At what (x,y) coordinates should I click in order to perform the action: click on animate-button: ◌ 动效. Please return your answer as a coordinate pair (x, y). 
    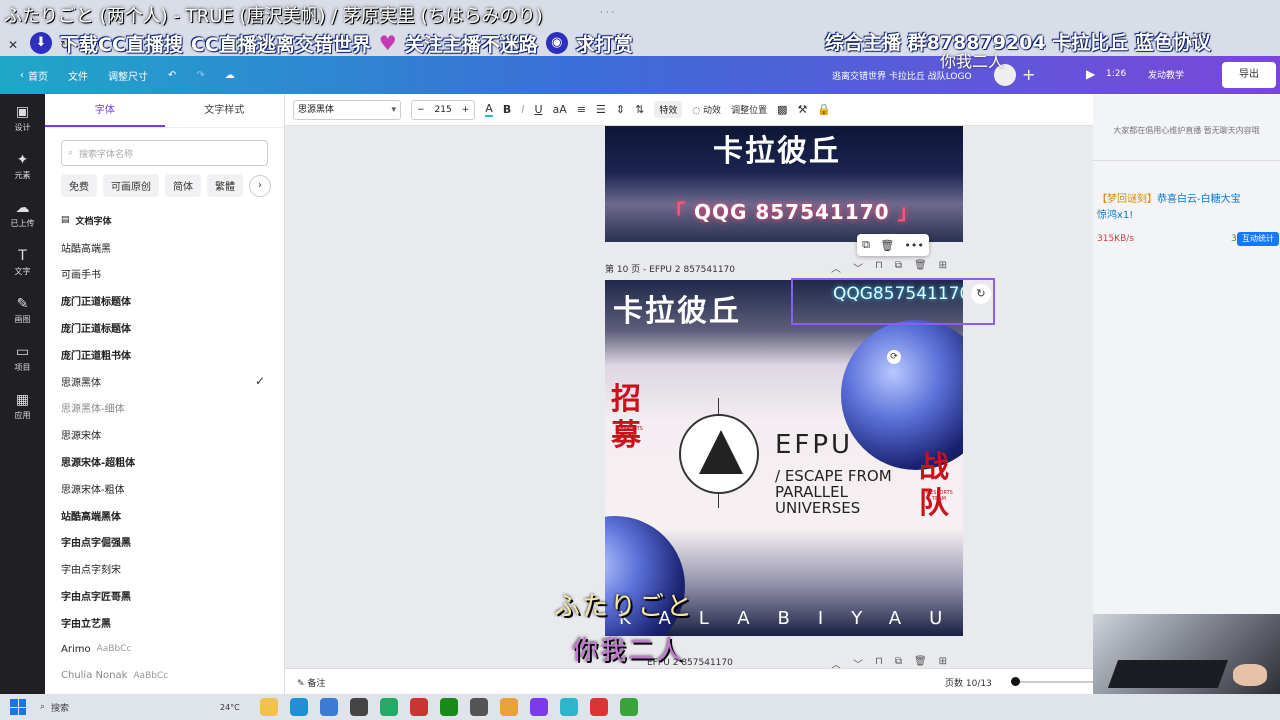
    Looking at the image, I should click on (706, 109).